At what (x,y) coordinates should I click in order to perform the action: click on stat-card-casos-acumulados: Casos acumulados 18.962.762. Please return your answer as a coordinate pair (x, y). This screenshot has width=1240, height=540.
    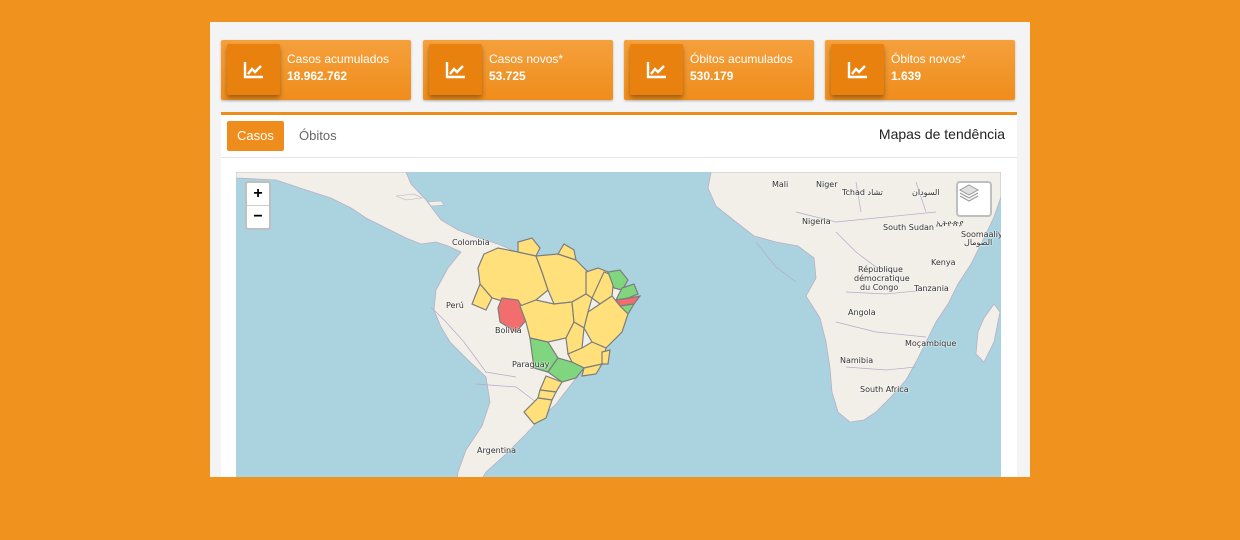
    Looking at the image, I should click on (316, 70).